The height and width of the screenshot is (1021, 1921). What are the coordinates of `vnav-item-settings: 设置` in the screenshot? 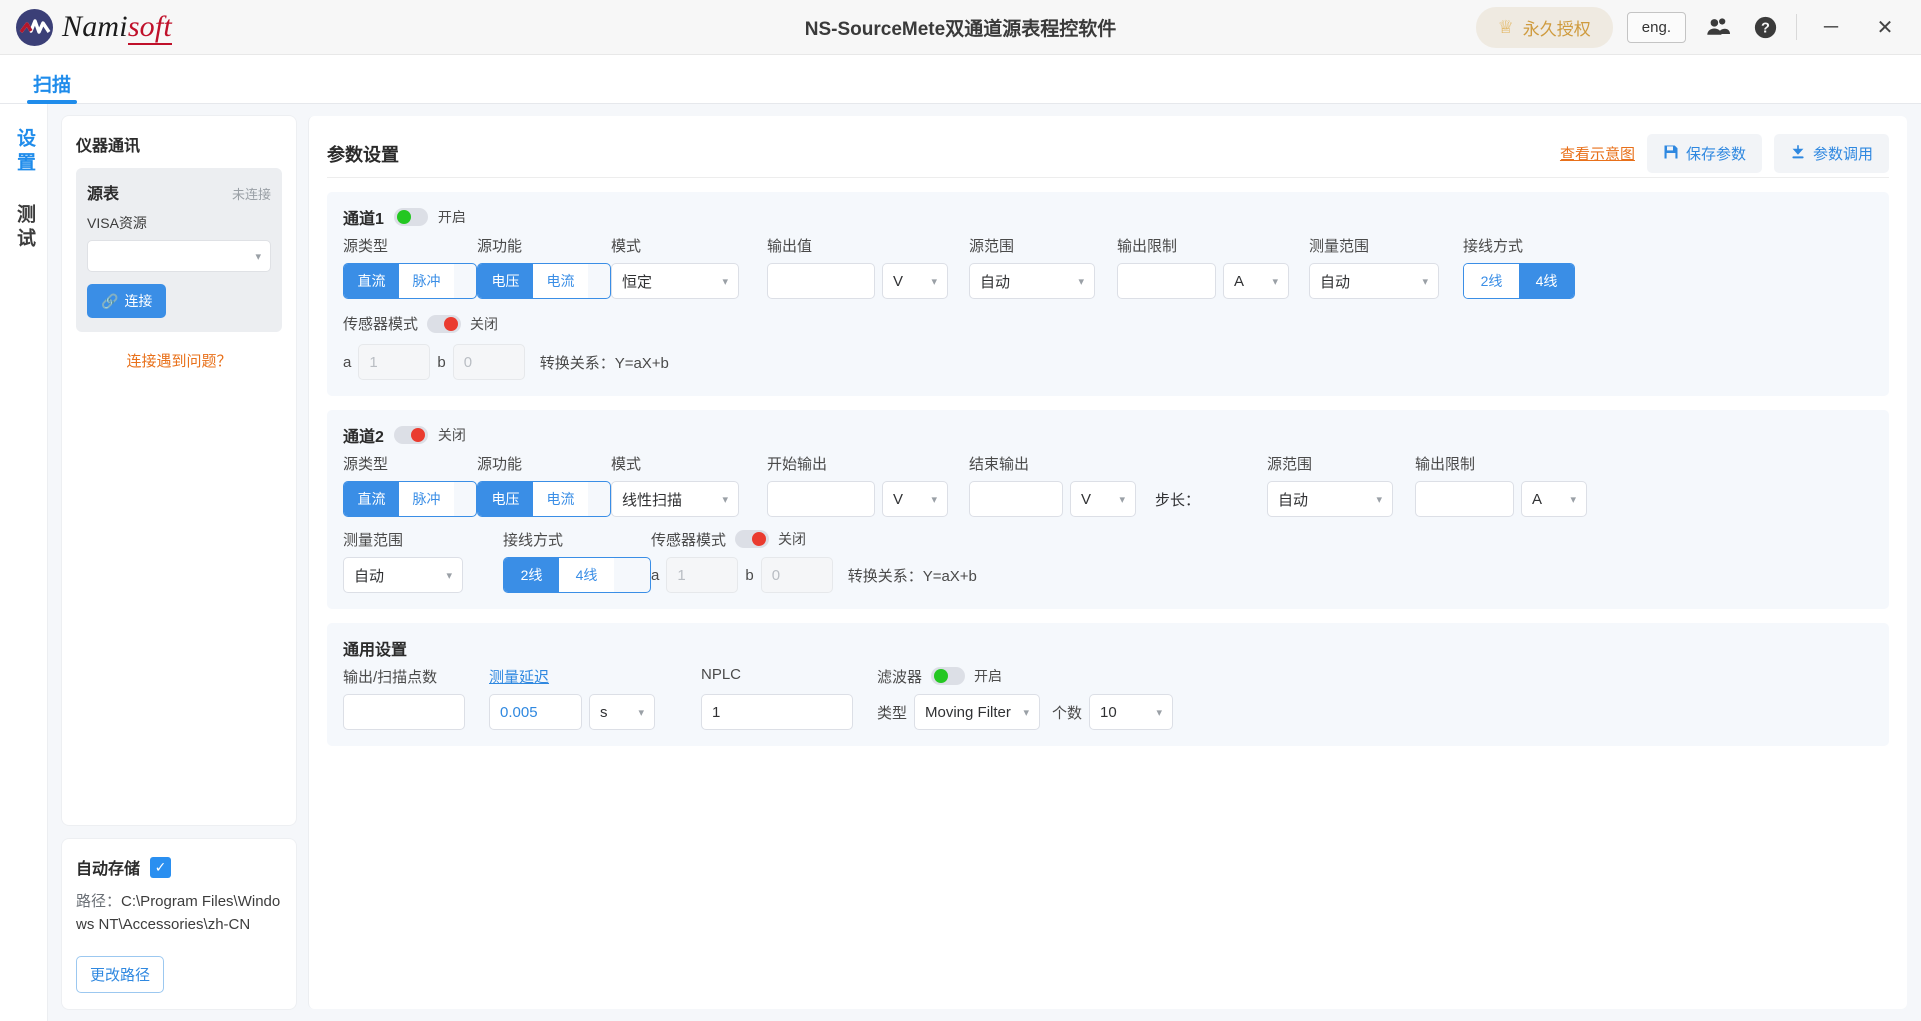 It's located at (24, 152).